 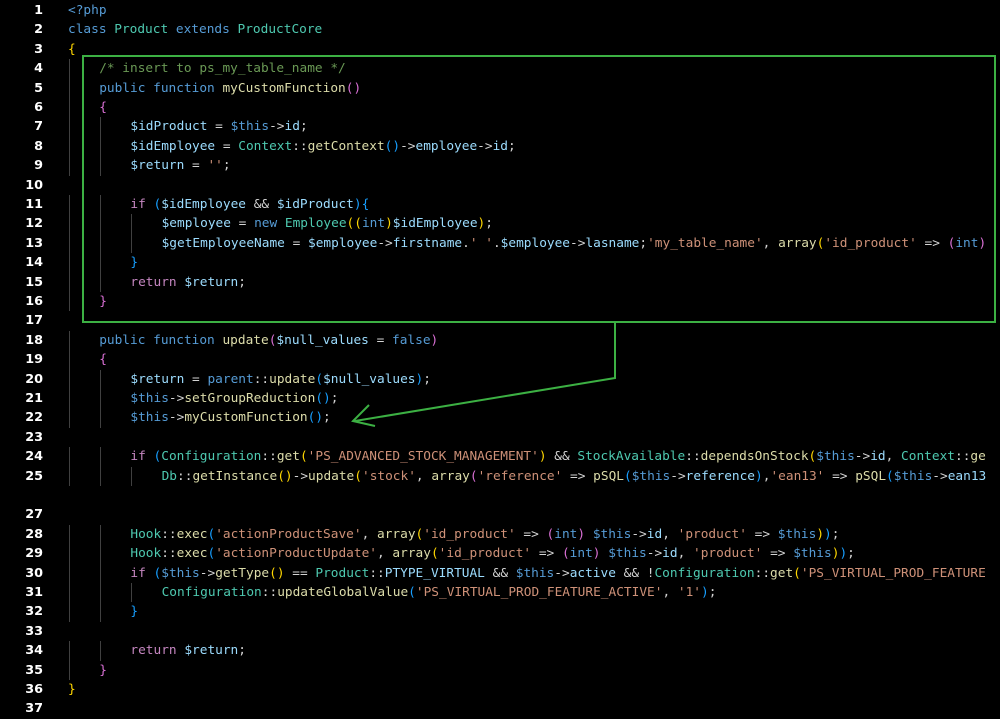 I want to click on code-line: 35}, so click(x=500, y=670).